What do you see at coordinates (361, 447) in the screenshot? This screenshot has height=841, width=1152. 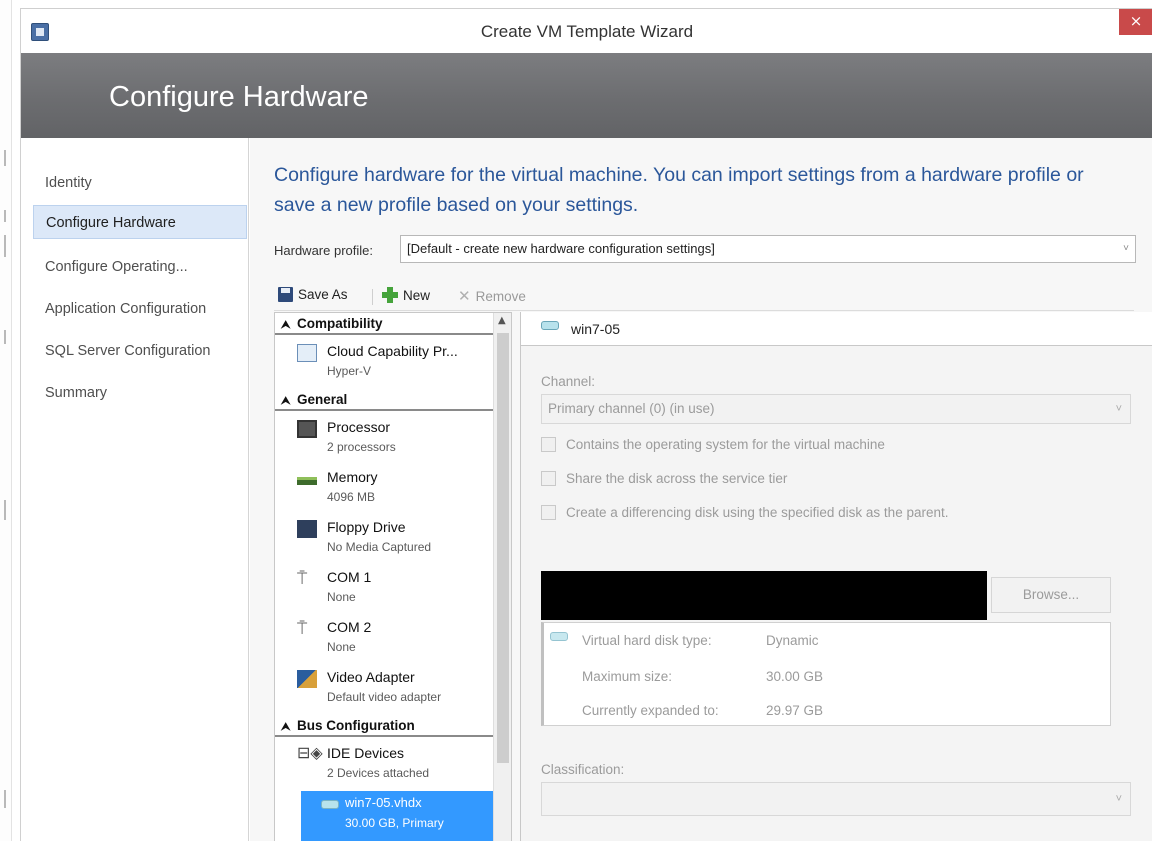 I see `tree-item-detail: 2 processors` at bounding box center [361, 447].